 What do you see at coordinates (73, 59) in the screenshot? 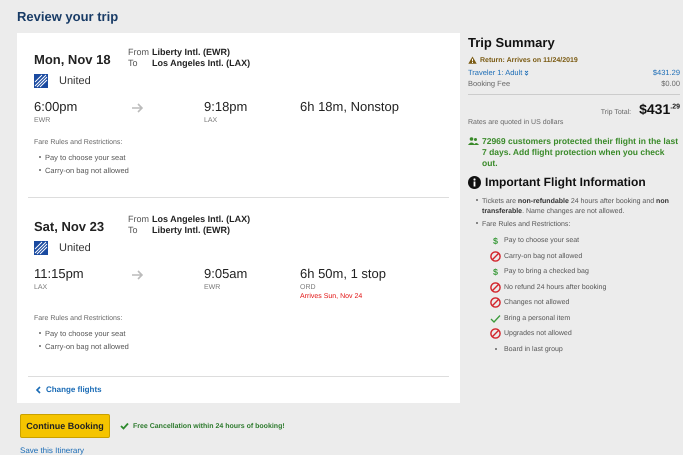
I see `flight-date: Mon, Nov 18` at bounding box center [73, 59].